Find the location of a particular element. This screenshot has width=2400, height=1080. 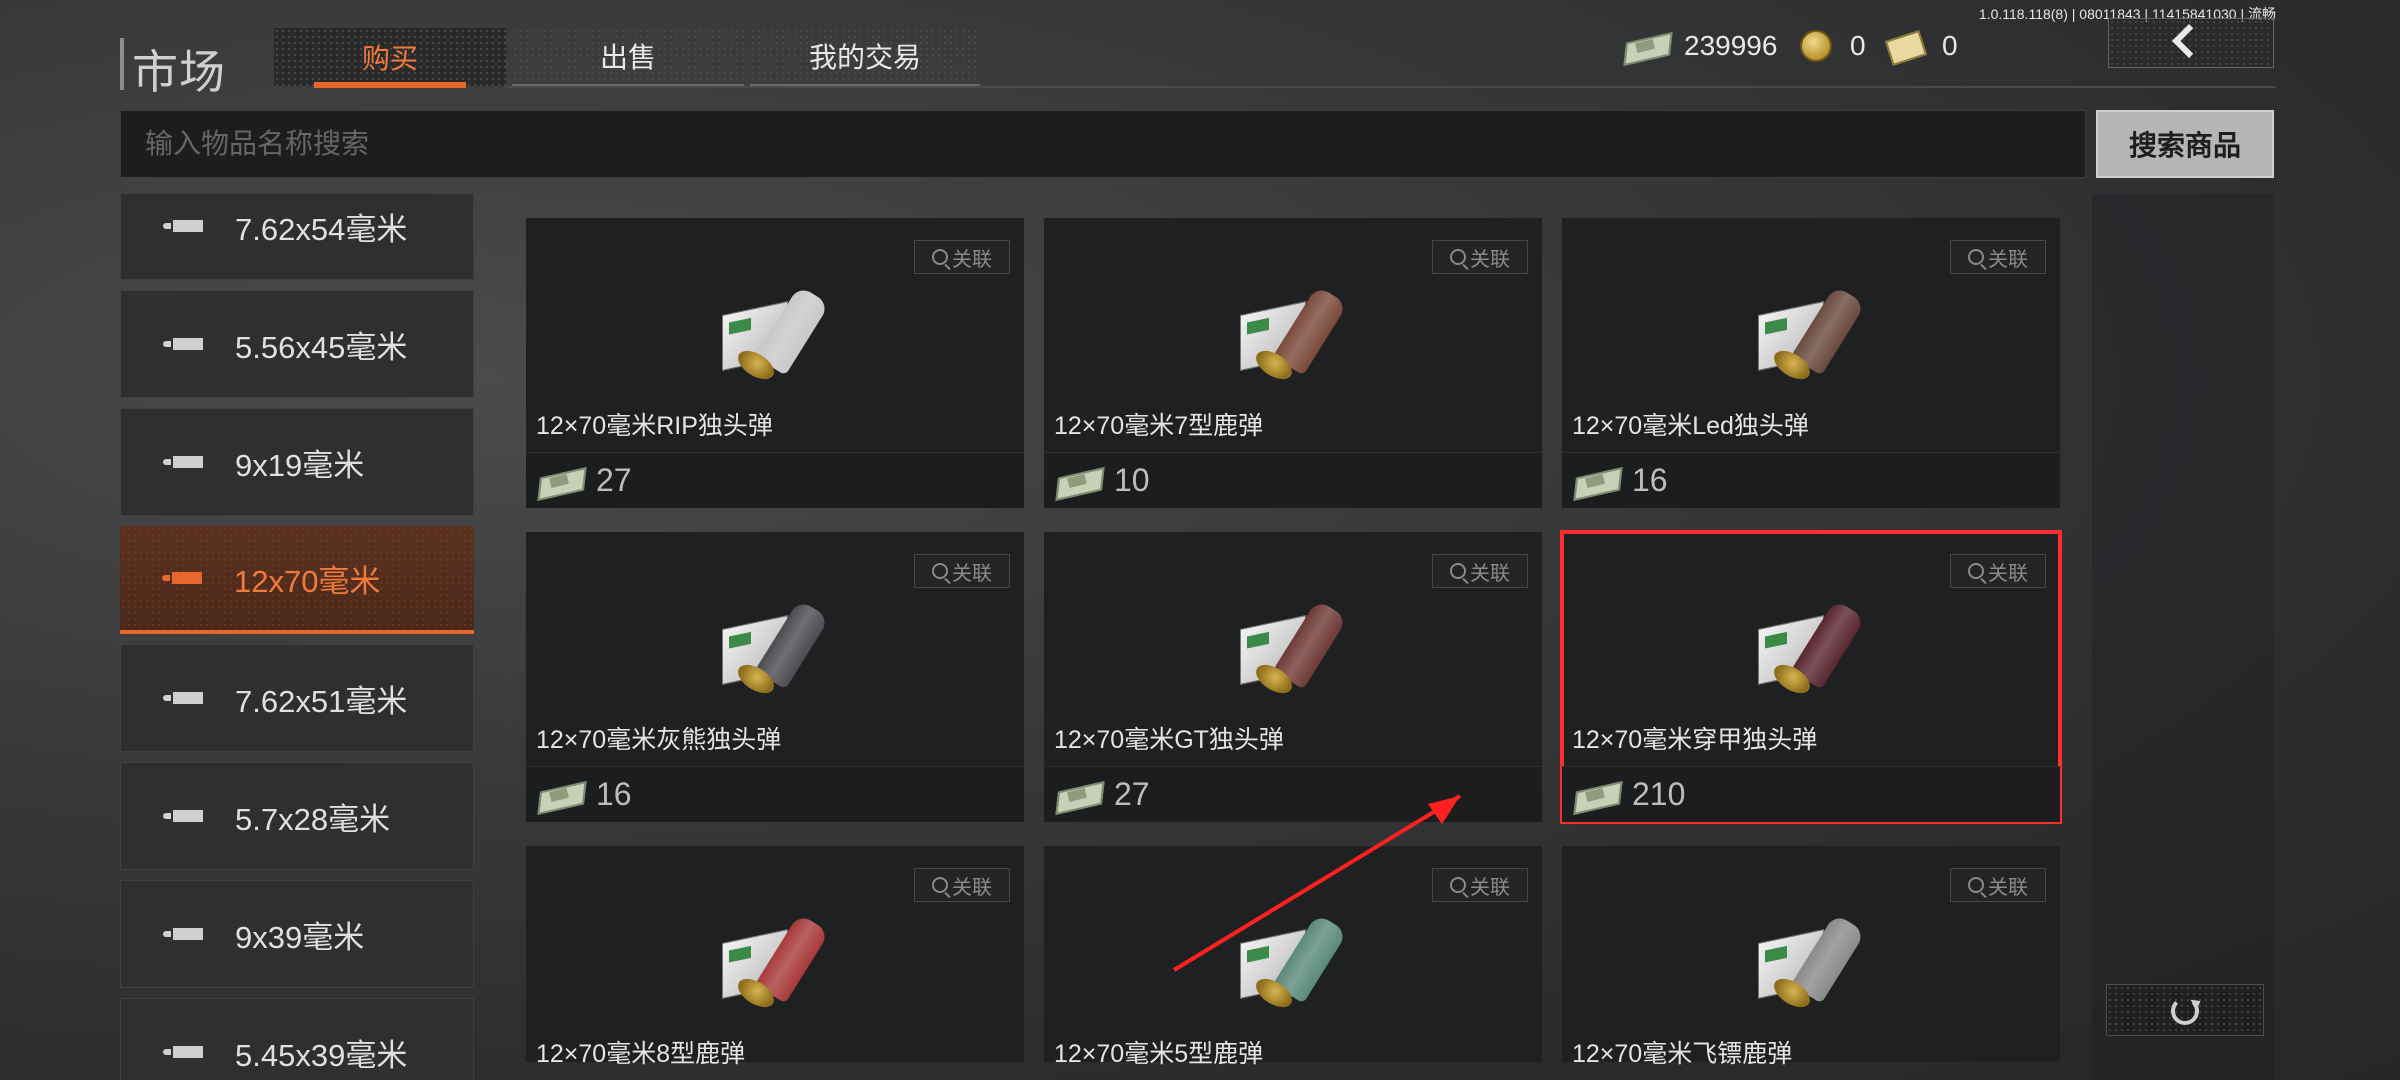

currency-coin: 0 is located at coordinates (1833, 46).